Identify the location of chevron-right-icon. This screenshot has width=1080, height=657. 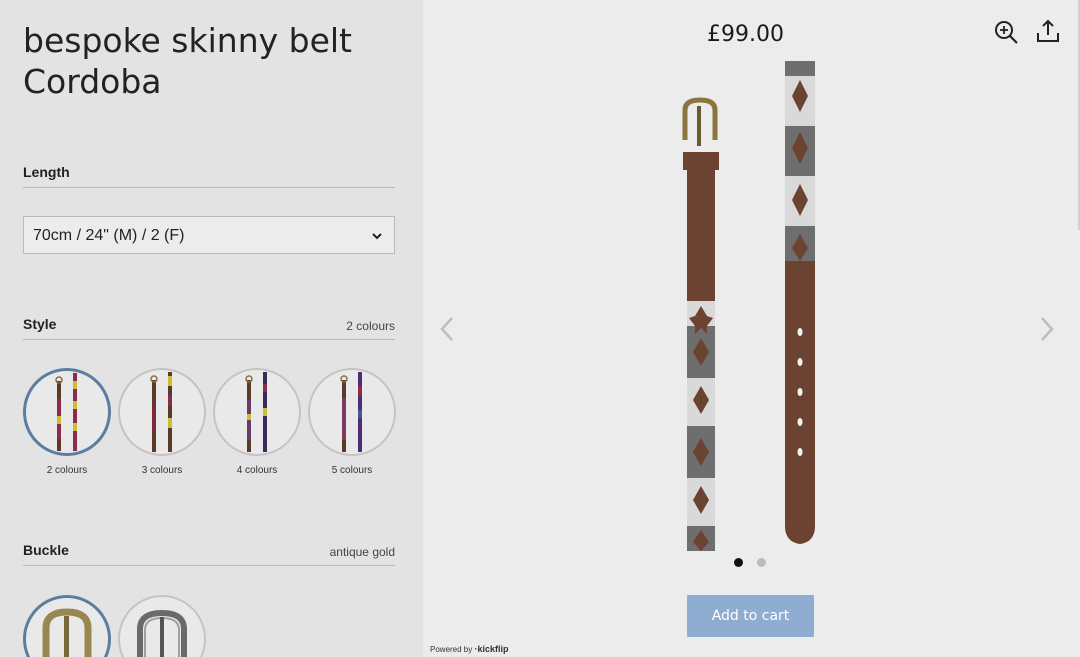
(1047, 329).